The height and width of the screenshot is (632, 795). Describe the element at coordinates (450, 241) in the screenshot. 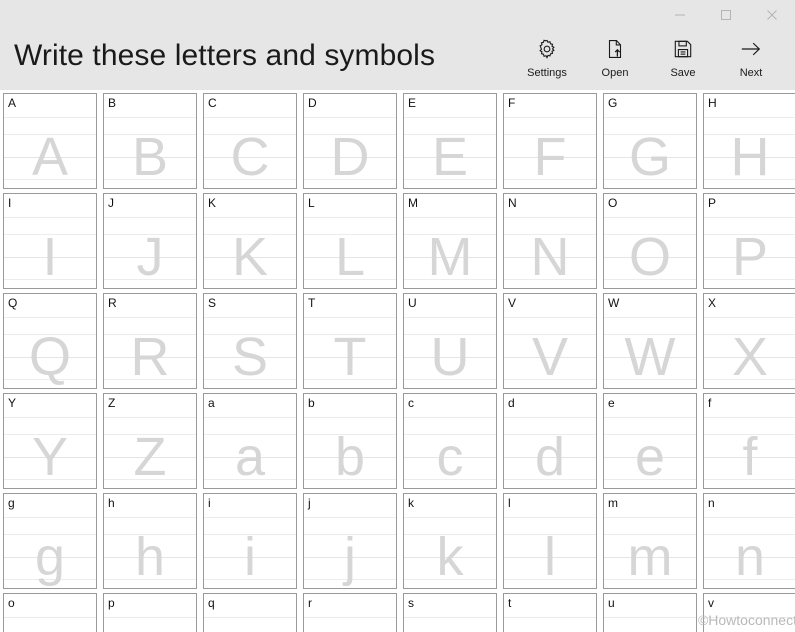

I see `practice-cell: MM` at that location.